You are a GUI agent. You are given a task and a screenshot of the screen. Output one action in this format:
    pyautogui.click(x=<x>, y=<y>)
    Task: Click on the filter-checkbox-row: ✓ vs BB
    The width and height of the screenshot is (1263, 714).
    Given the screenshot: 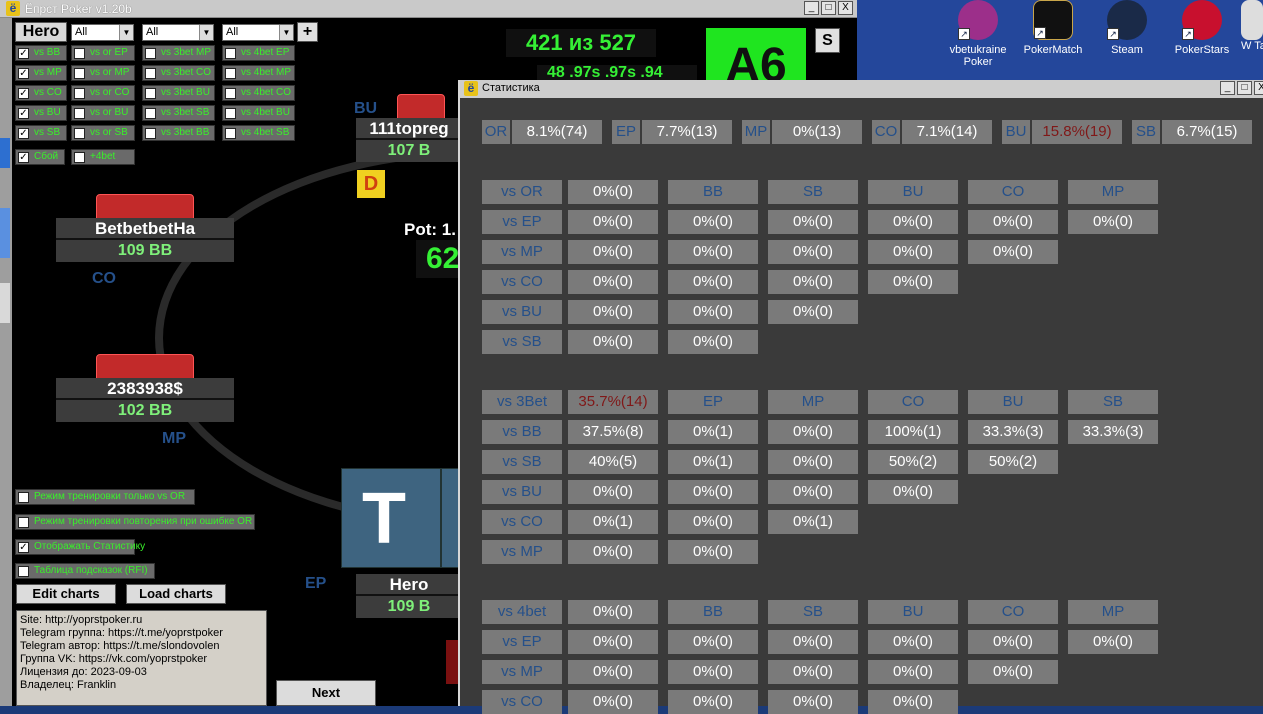 What is the action you would take?
    pyautogui.click(x=41, y=53)
    